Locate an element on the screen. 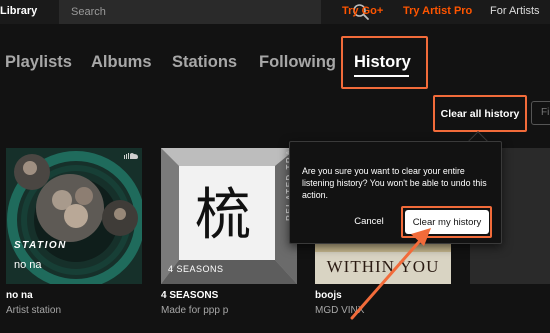  for-artists-link: For Artists is located at coordinates (515, 11).